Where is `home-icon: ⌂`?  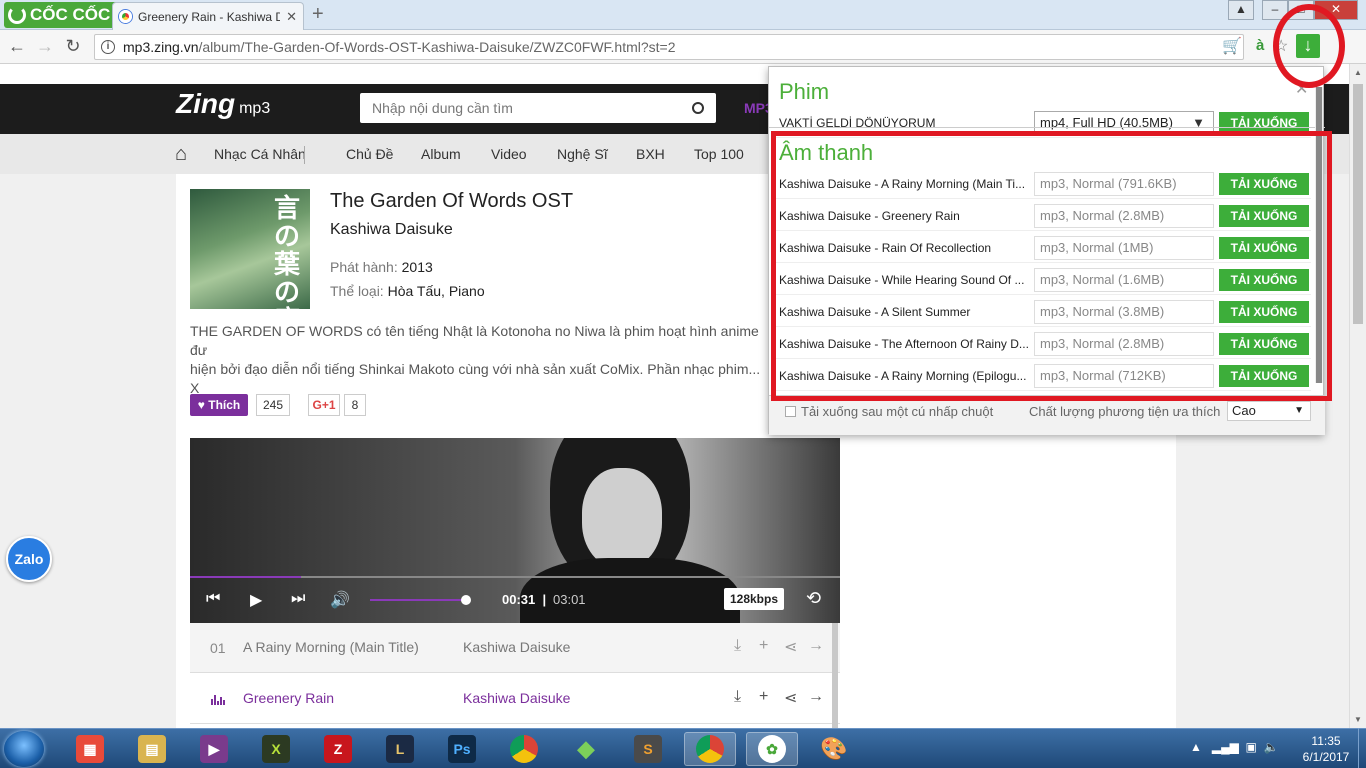 home-icon: ⌂ is located at coordinates (181, 154).